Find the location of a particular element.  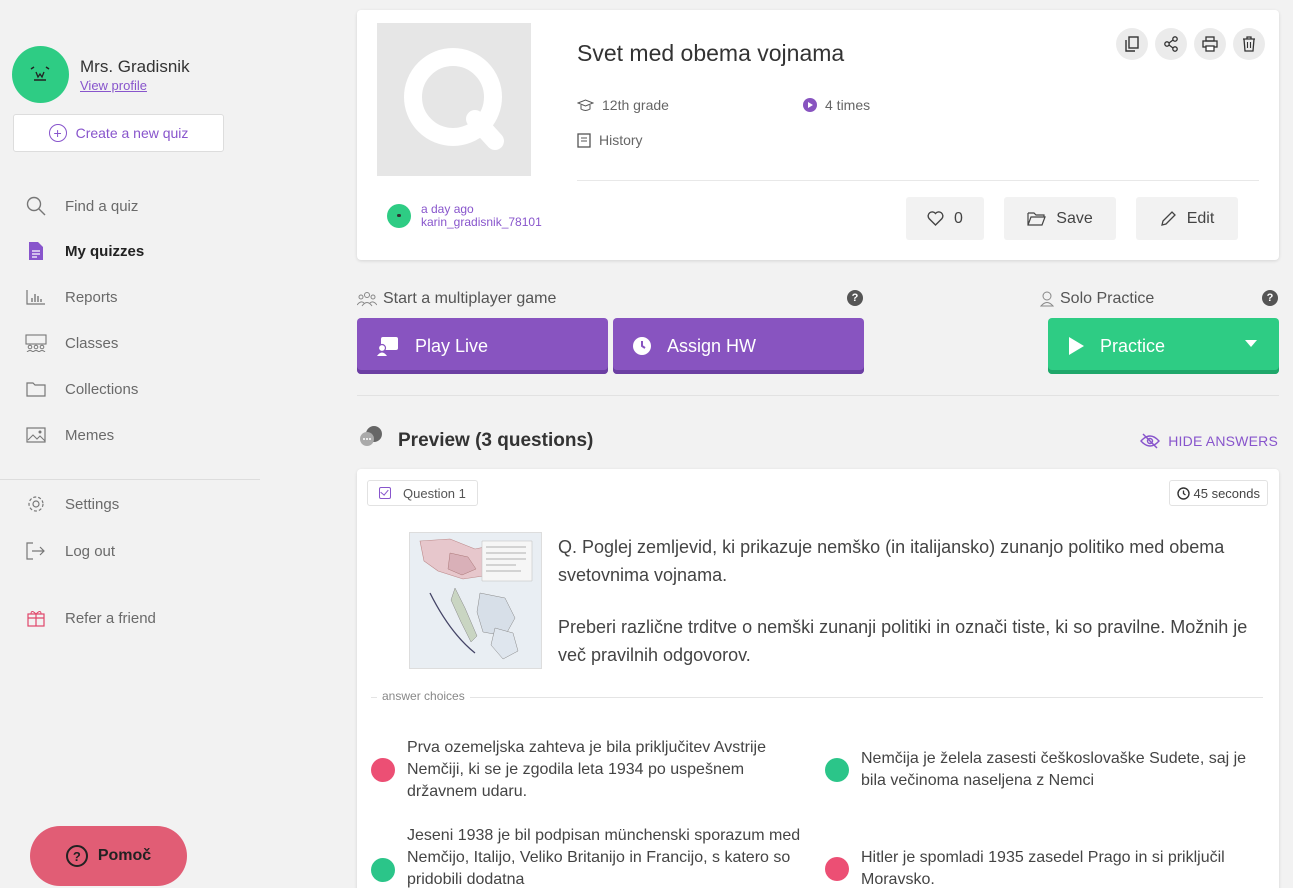

copy-icon is located at coordinates (1132, 44).